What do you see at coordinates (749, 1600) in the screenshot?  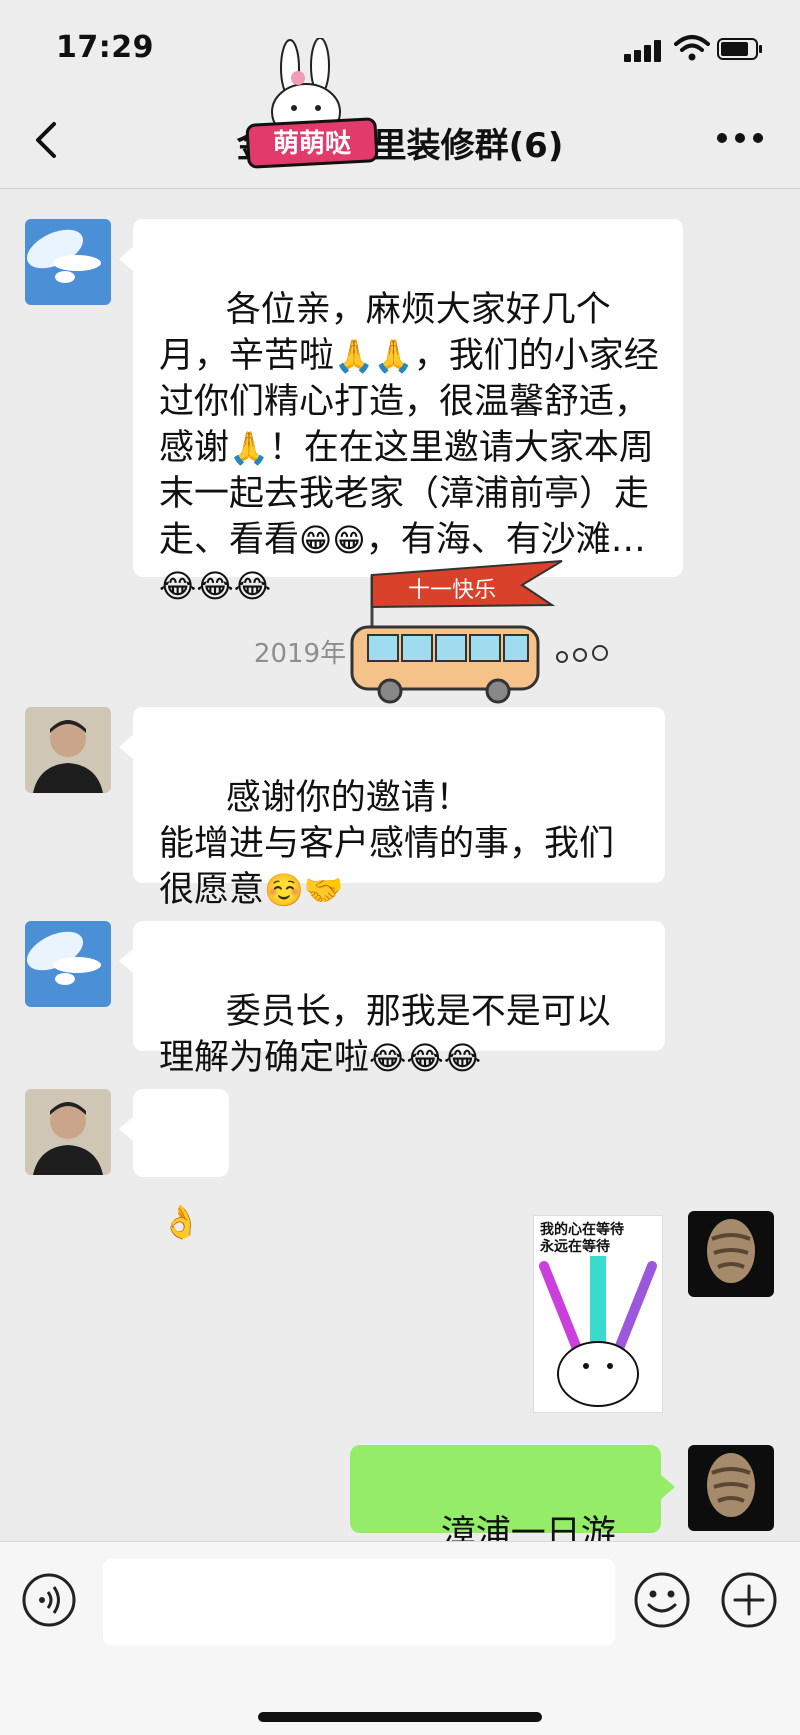 I see `plus-icon` at bounding box center [749, 1600].